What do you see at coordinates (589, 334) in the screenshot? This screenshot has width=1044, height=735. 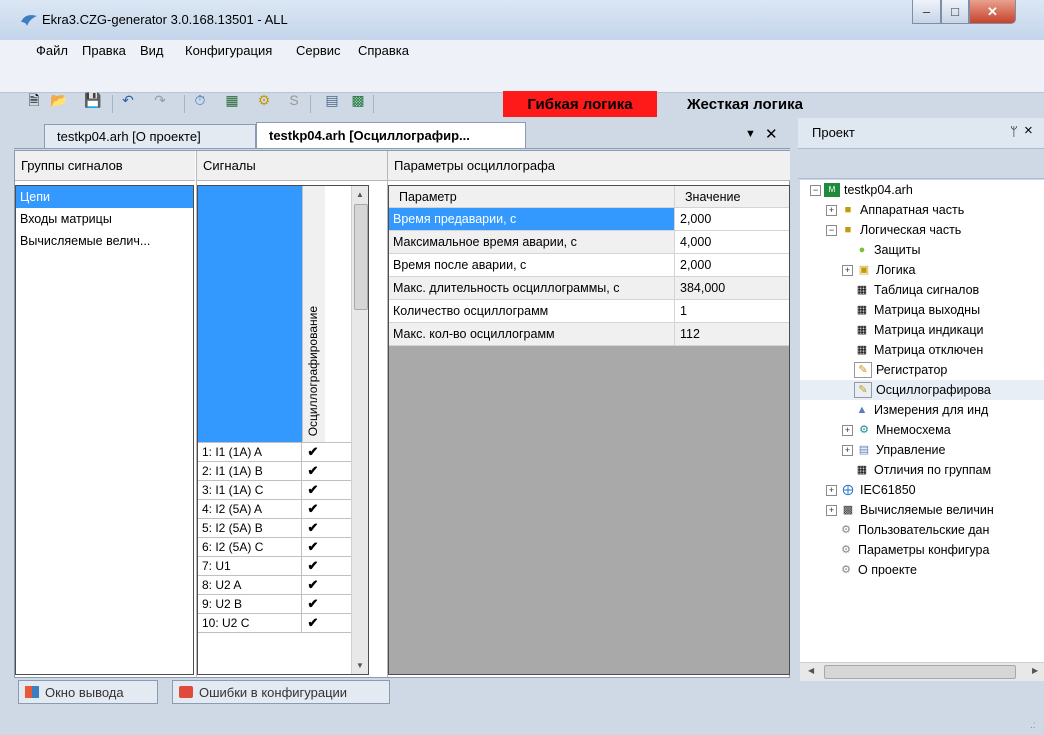 I see `param-row: Макс. кол-во осциллограмм 112` at bounding box center [589, 334].